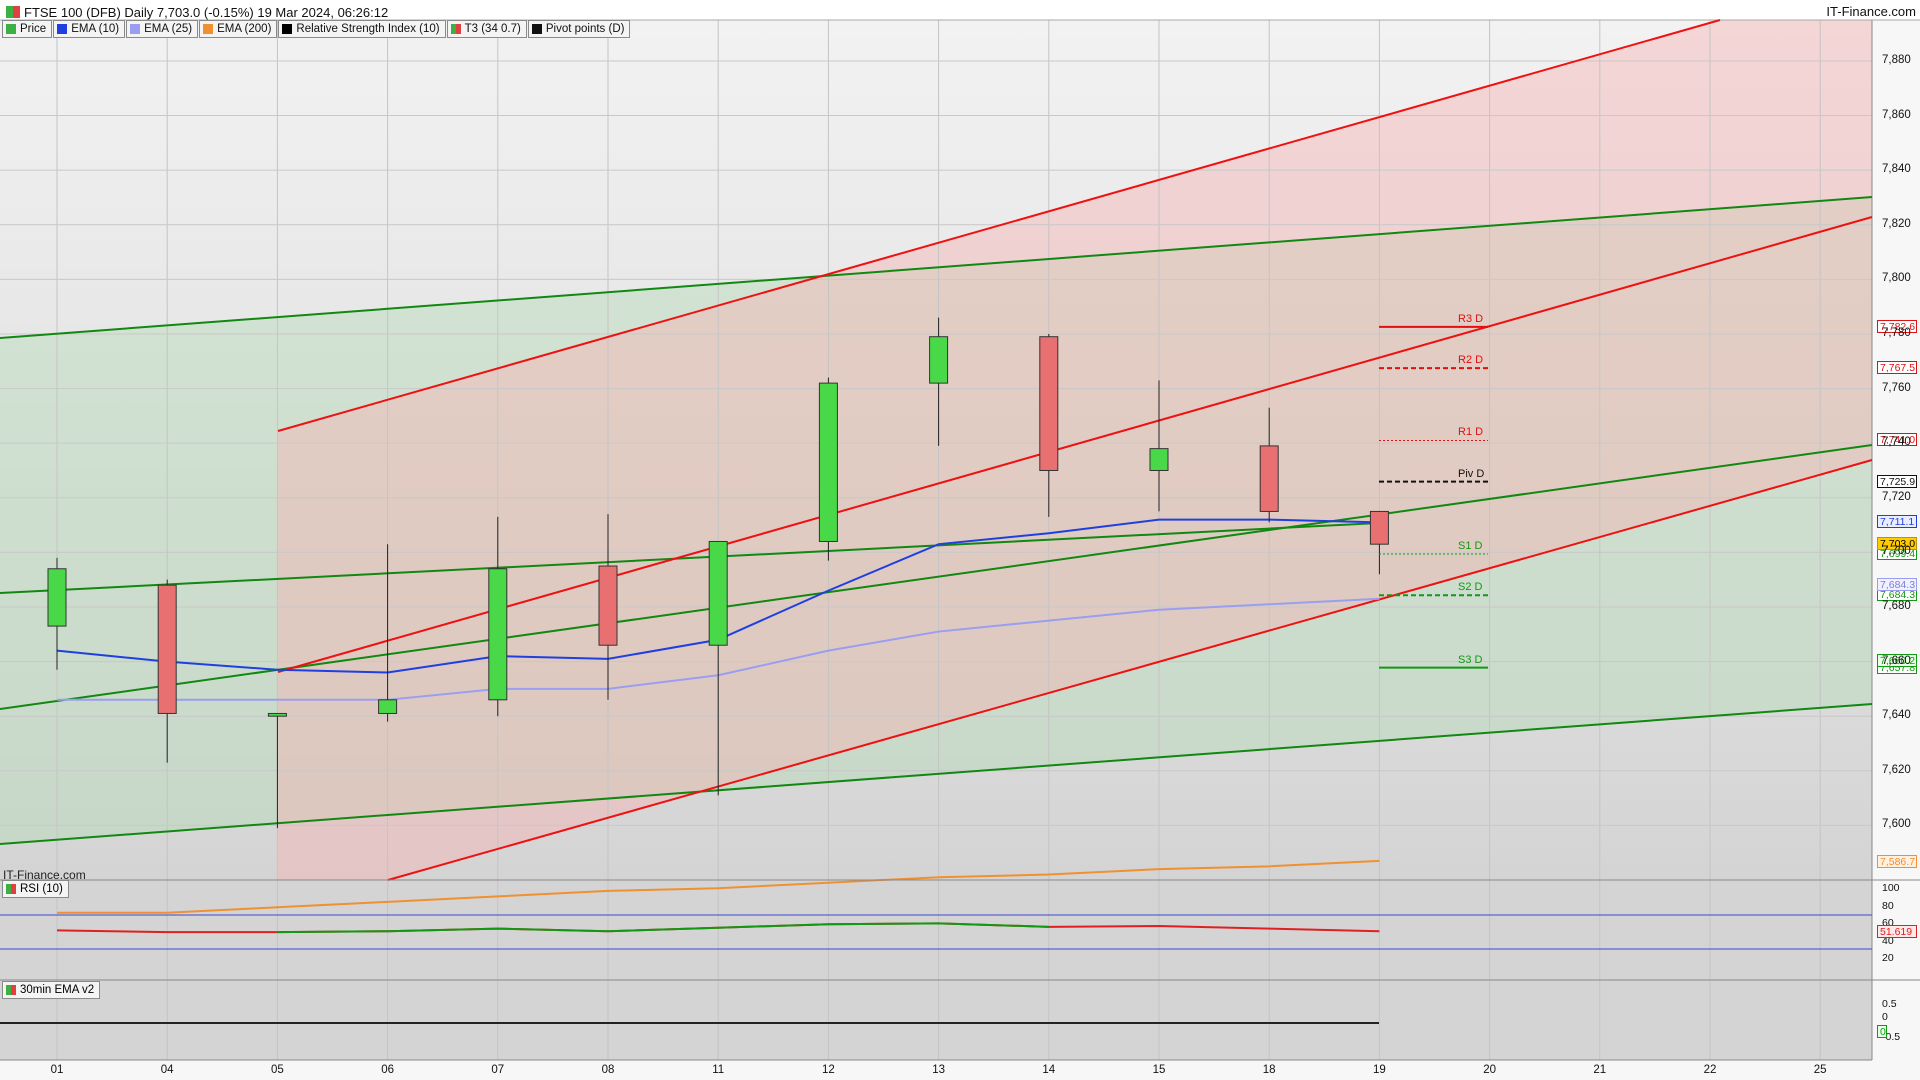  Describe the element at coordinates (368, 29) in the screenshot. I see `legend-label: Relative Strength Index (10)` at that location.